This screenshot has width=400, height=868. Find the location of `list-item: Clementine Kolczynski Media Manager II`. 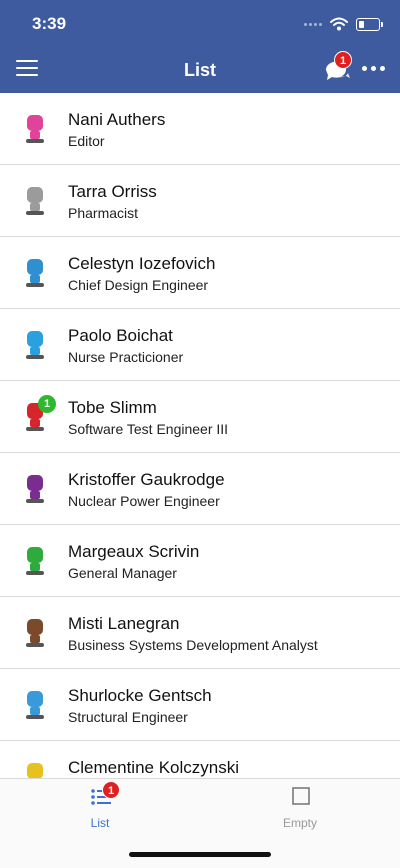

list-item: Clementine Kolczynski Media Manager II is located at coordinates (200, 759).